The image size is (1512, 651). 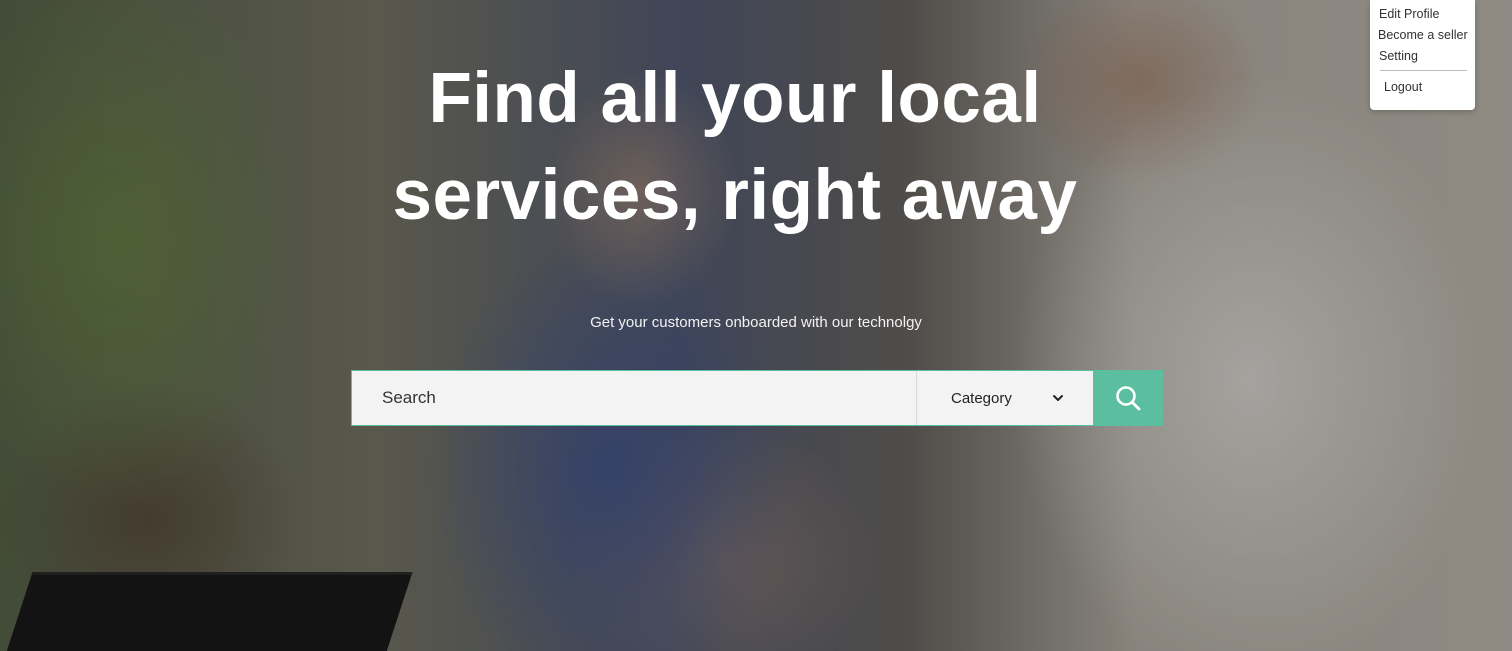 I want to click on hero-title-line2: services, right away, so click(x=735, y=195).